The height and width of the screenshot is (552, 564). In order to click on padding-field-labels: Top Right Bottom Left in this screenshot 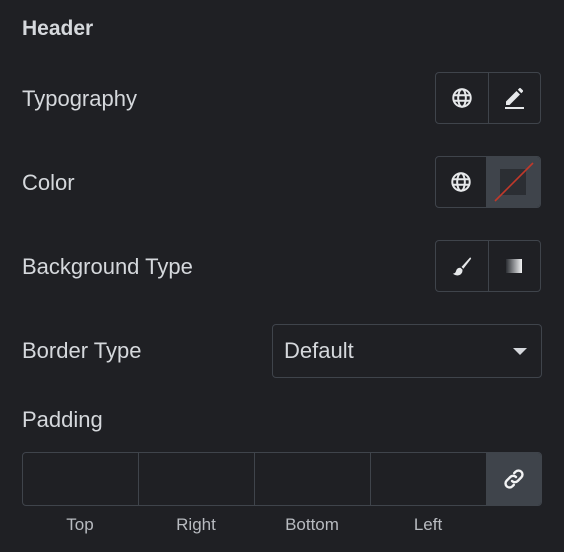, I will do `click(255, 525)`.